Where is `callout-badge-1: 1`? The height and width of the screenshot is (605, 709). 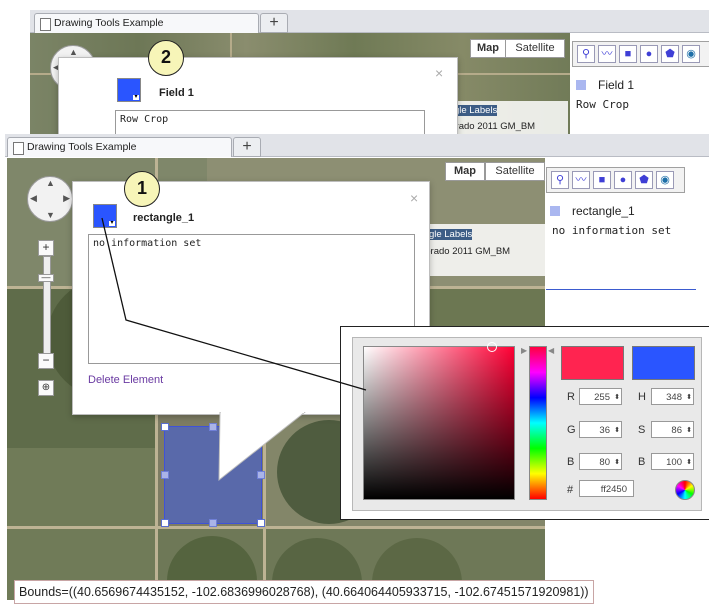
callout-badge-1: 1 is located at coordinates (142, 189).